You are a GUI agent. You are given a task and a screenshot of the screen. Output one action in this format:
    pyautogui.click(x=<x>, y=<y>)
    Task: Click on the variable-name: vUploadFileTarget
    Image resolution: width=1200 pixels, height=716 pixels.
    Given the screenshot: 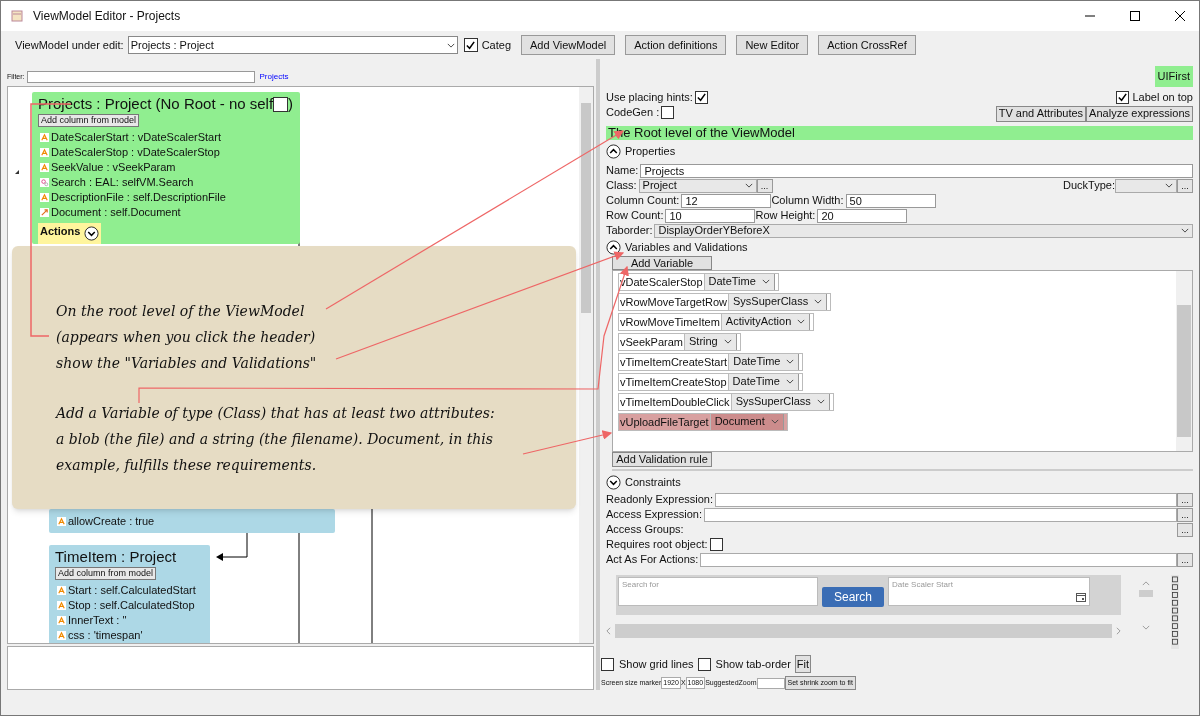 What is the action you would take?
    pyautogui.click(x=664, y=421)
    